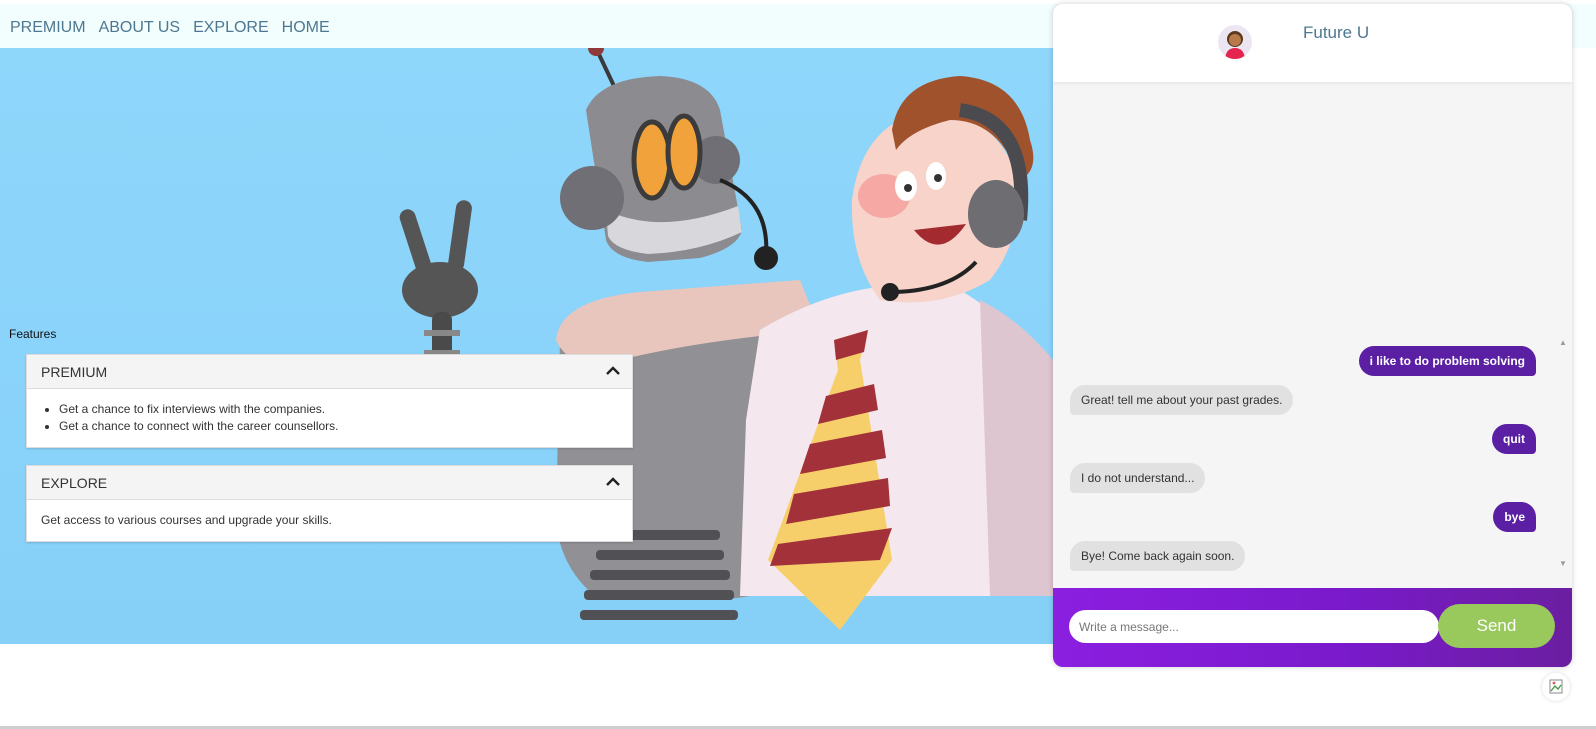  Describe the element at coordinates (306, 28) in the screenshot. I see `nav-home: HOME` at that location.